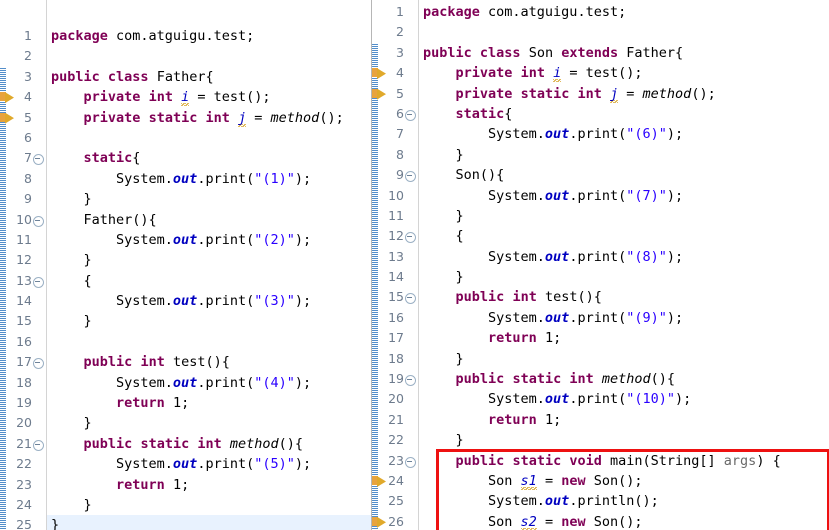  What do you see at coordinates (398, 297) in the screenshot?
I see `line-number-row: 15` at bounding box center [398, 297].